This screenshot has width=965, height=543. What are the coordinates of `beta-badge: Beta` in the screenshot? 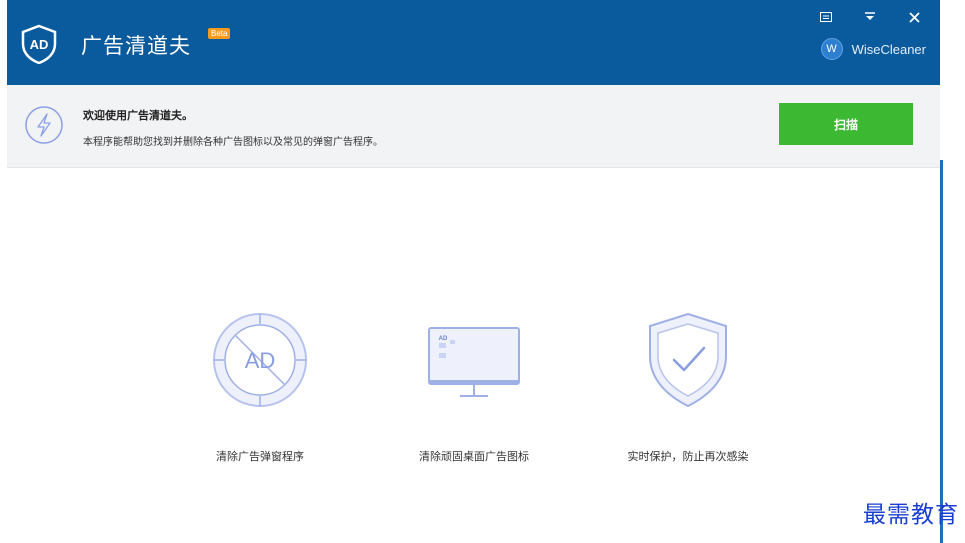 It's located at (219, 33).